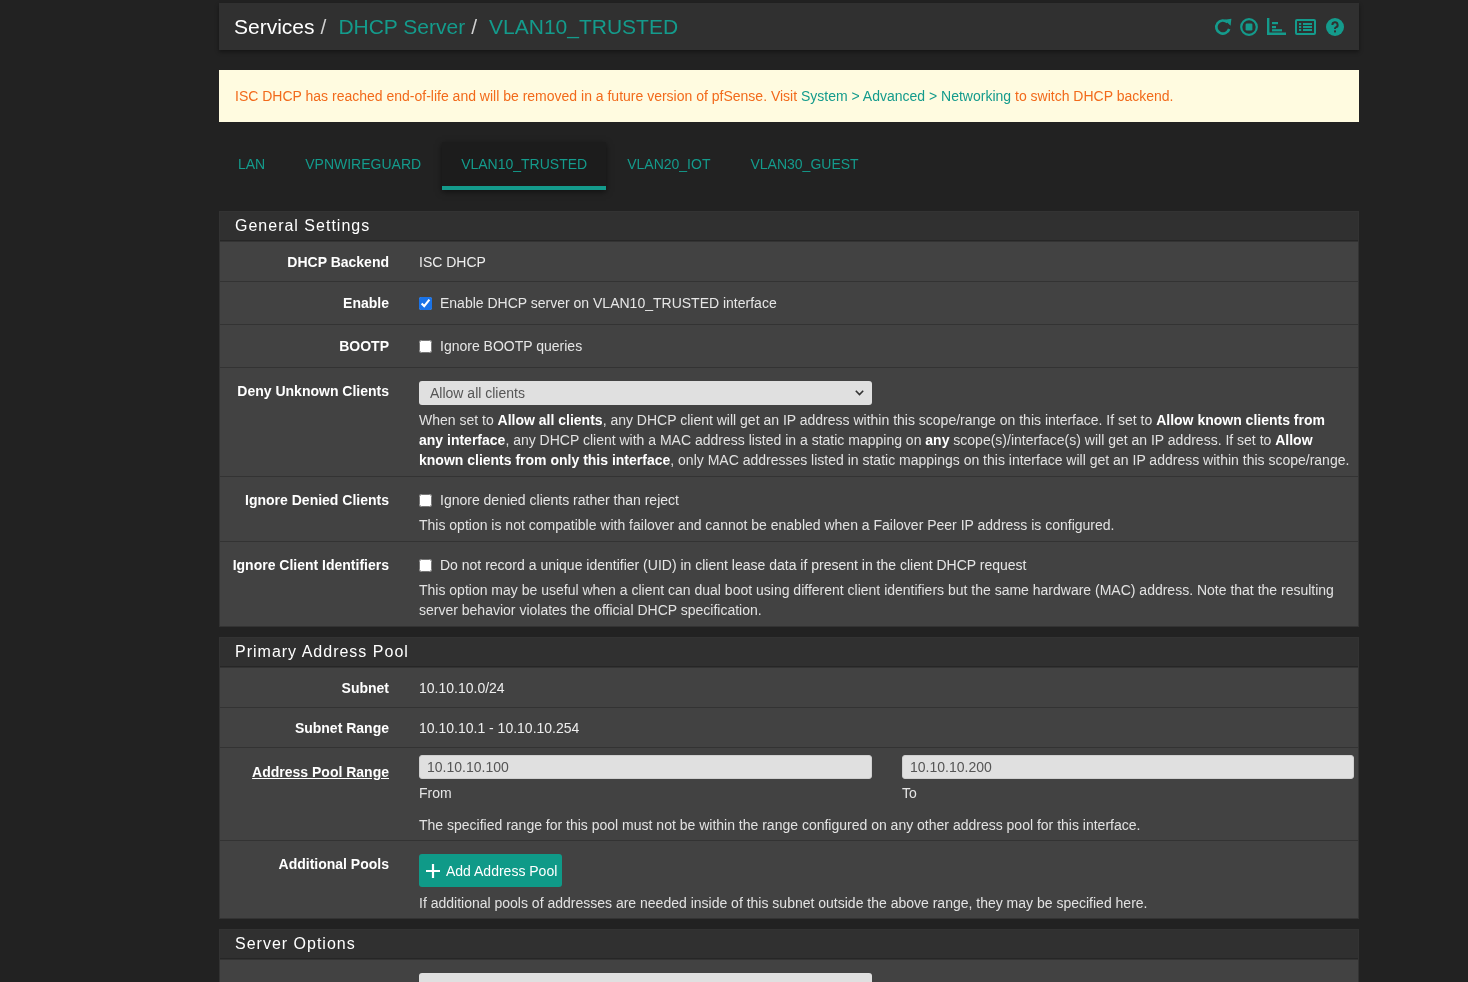 This screenshot has height=982, width=1468. What do you see at coordinates (784, 903) in the screenshot?
I see `help-text: If additional pools of addresses are needed inside of this subnet outside the above range, they may be specified here.` at bounding box center [784, 903].